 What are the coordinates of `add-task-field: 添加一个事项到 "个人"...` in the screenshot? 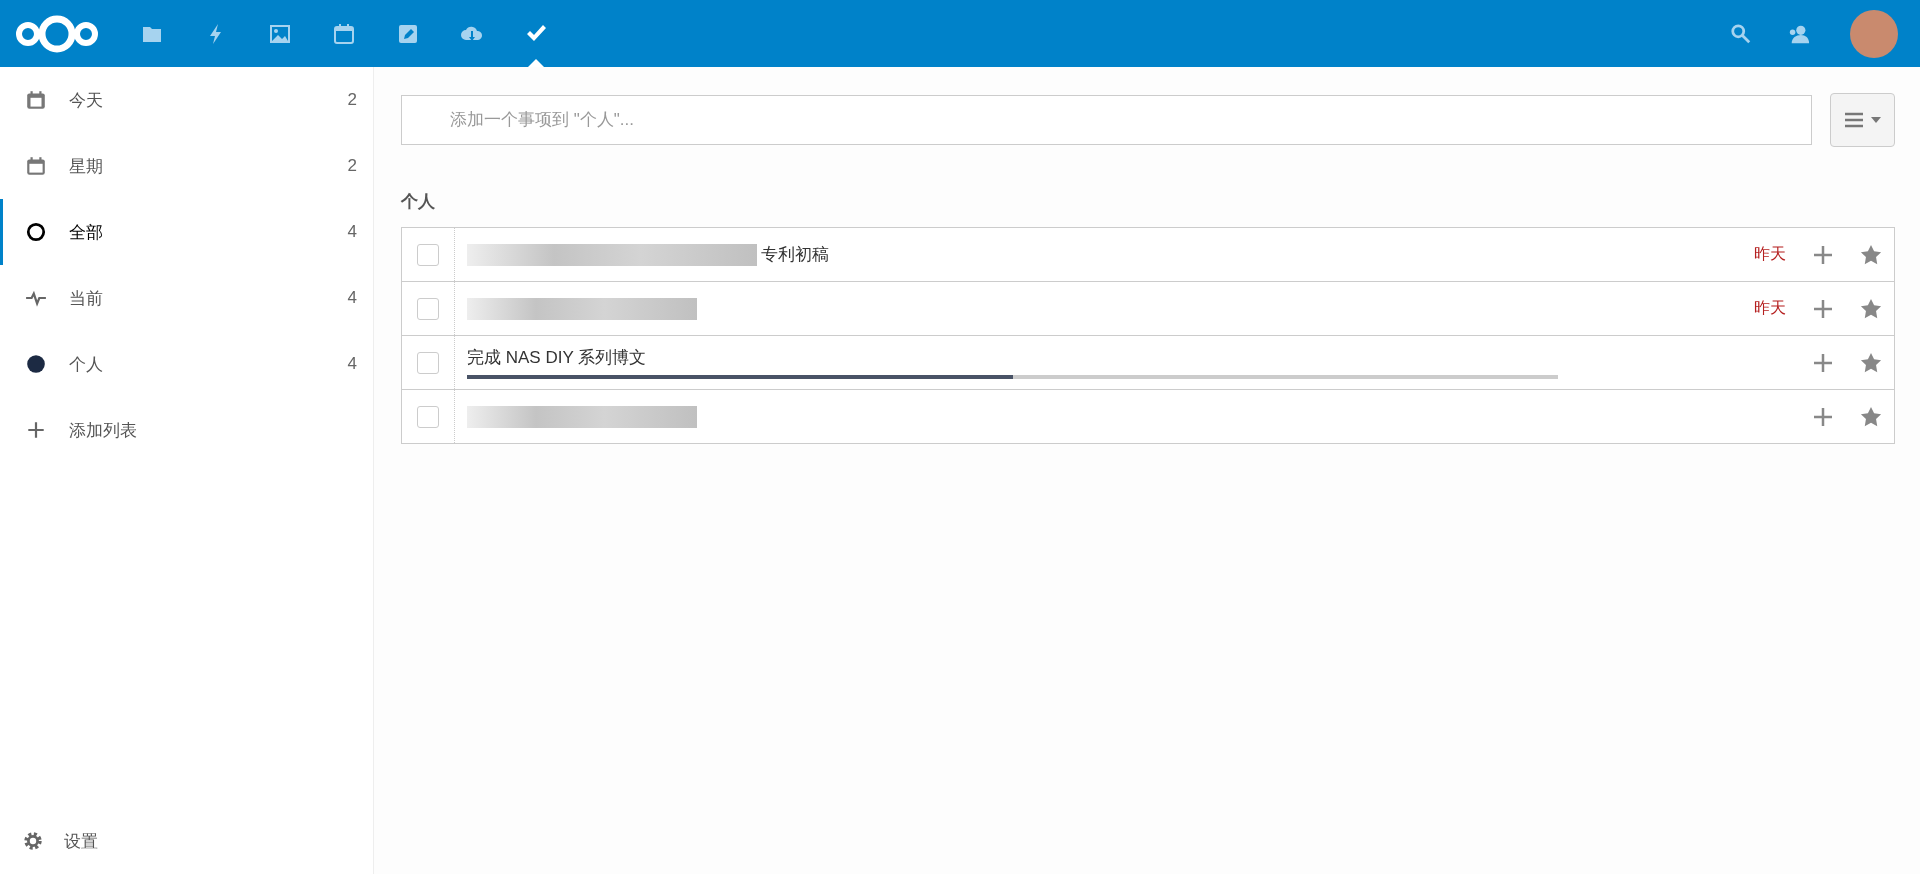 It's located at (1106, 120).